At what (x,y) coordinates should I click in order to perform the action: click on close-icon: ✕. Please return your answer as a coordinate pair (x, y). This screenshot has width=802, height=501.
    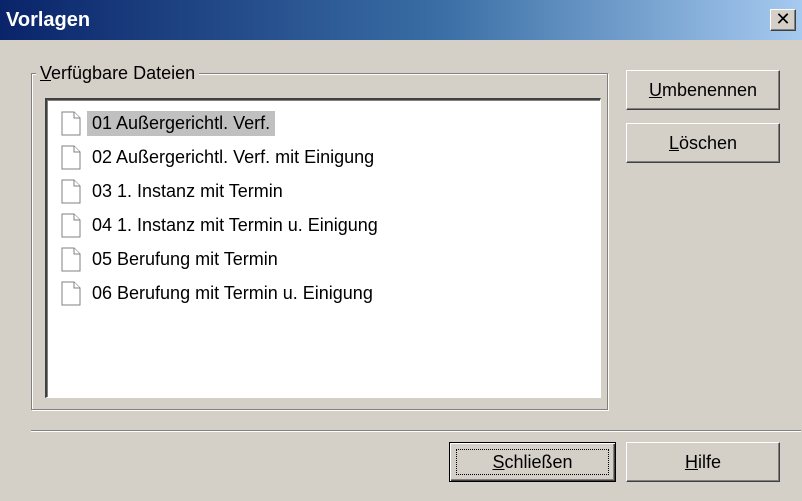
    Looking at the image, I should click on (783, 19).